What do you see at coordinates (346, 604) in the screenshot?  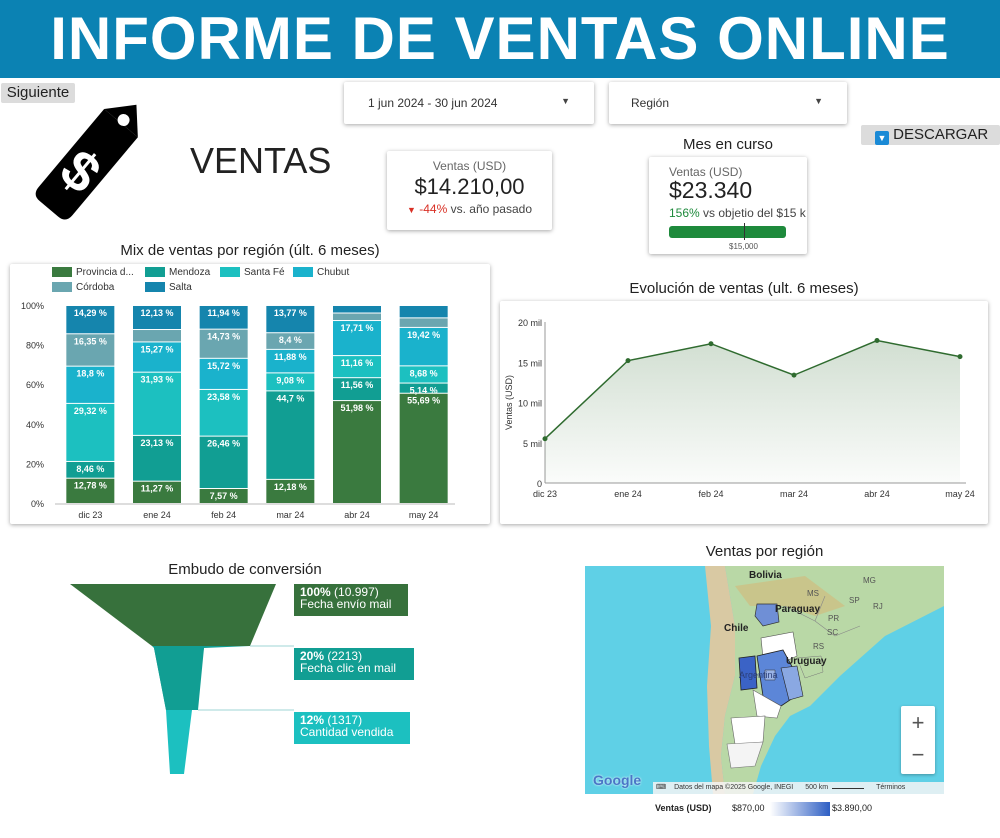 I see `funnel-label: Fecha envío mail` at bounding box center [346, 604].